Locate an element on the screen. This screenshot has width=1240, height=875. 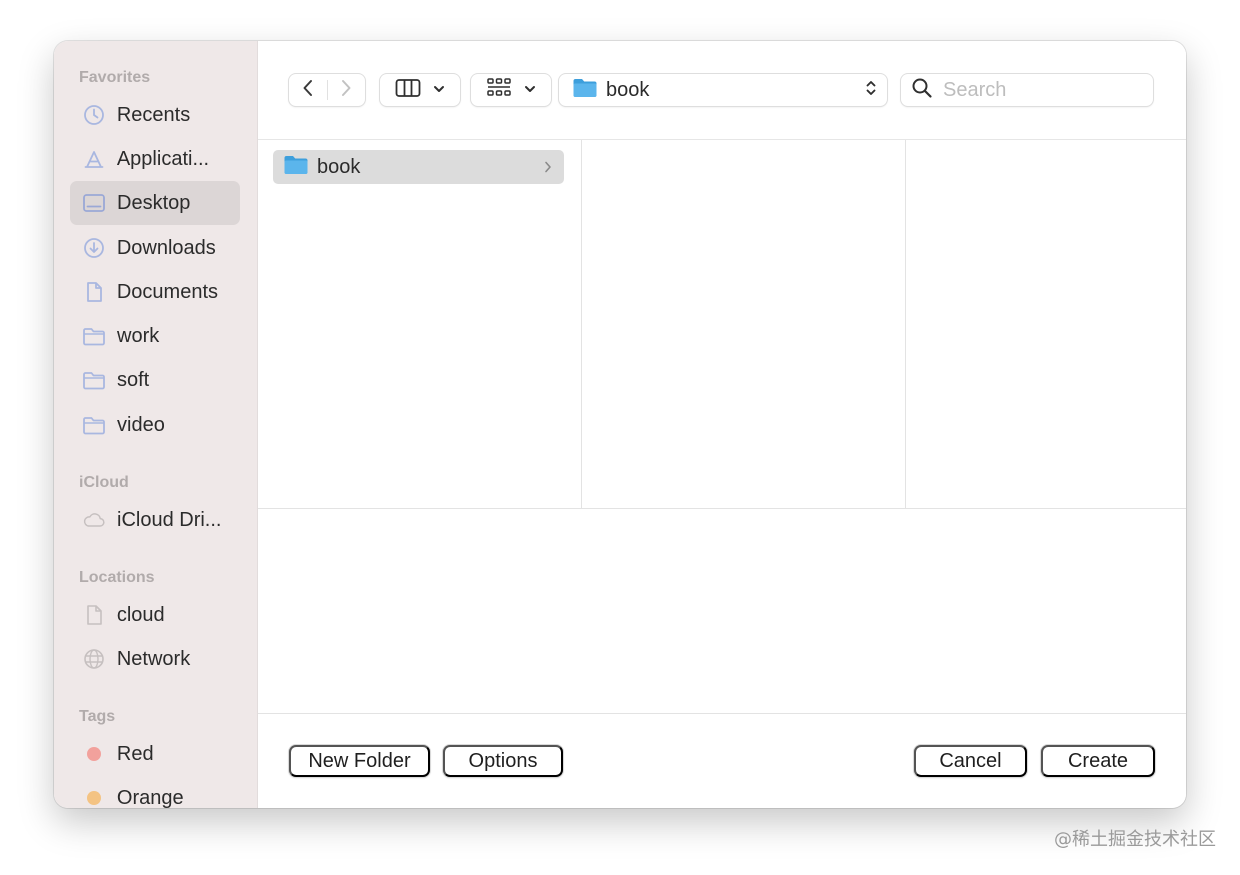
toolbar: book is located at coordinates (722, 90).